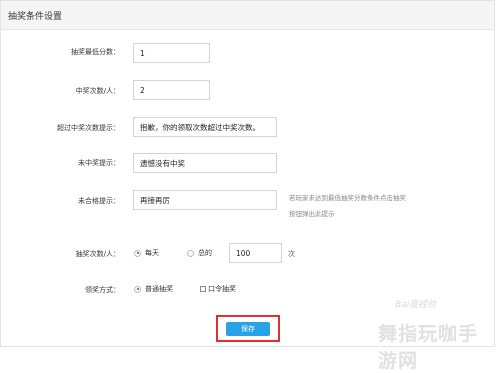  What do you see at coordinates (142, 53) in the screenshot?
I see `min-score-value: 1` at bounding box center [142, 53].